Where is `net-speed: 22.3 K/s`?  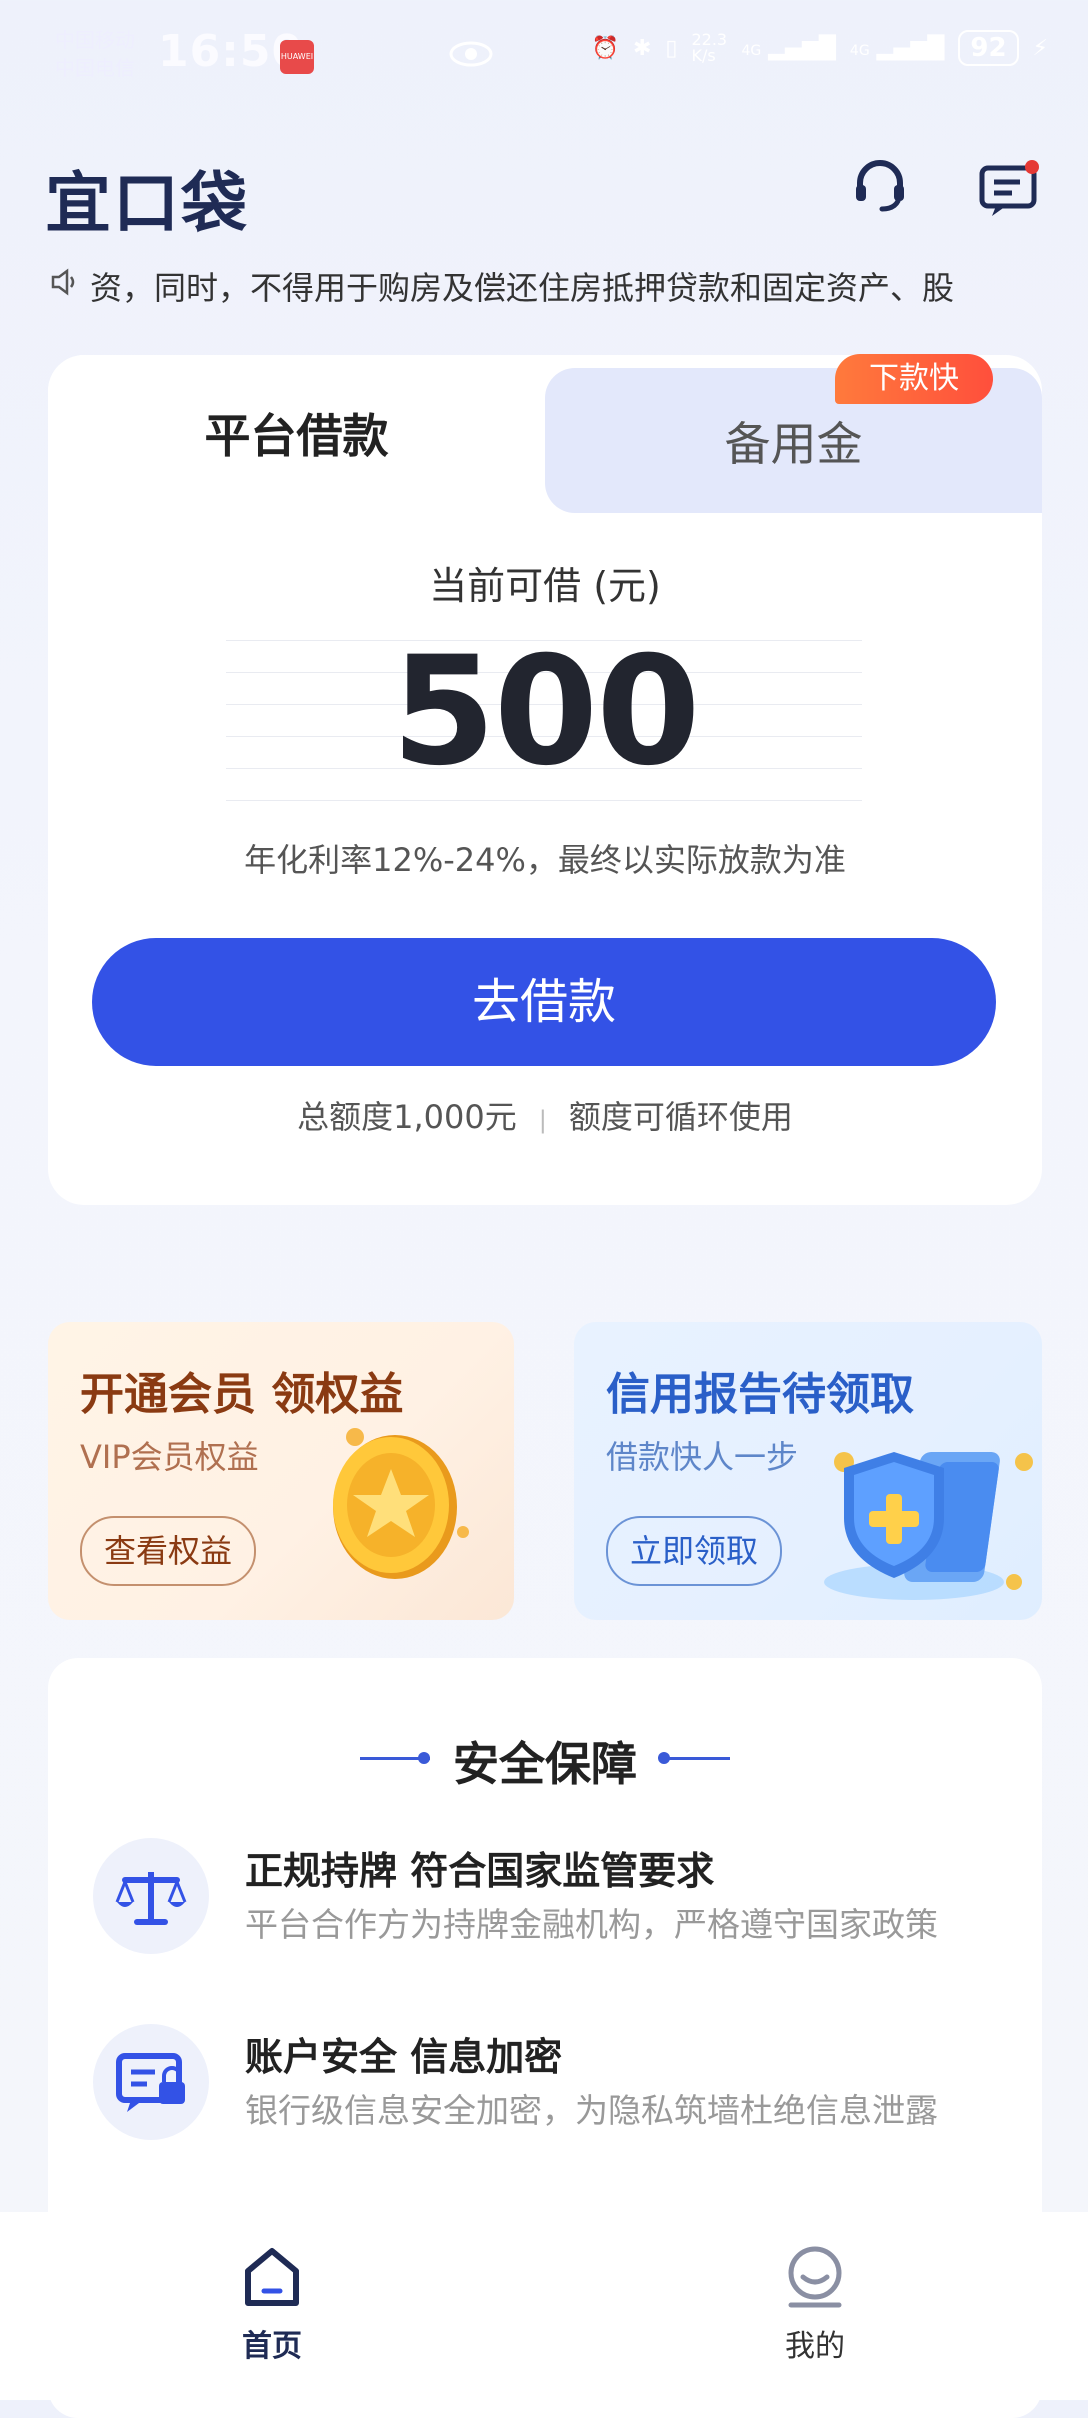
net-speed: 22.3 K/s is located at coordinates (709, 47).